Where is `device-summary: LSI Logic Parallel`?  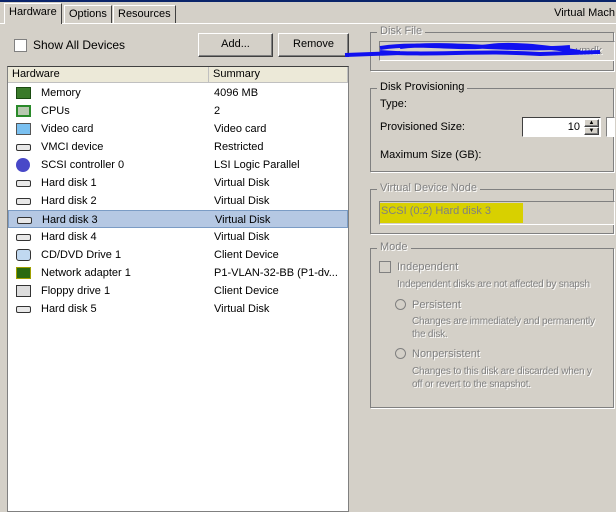 device-summary: LSI Logic Parallel is located at coordinates (257, 165).